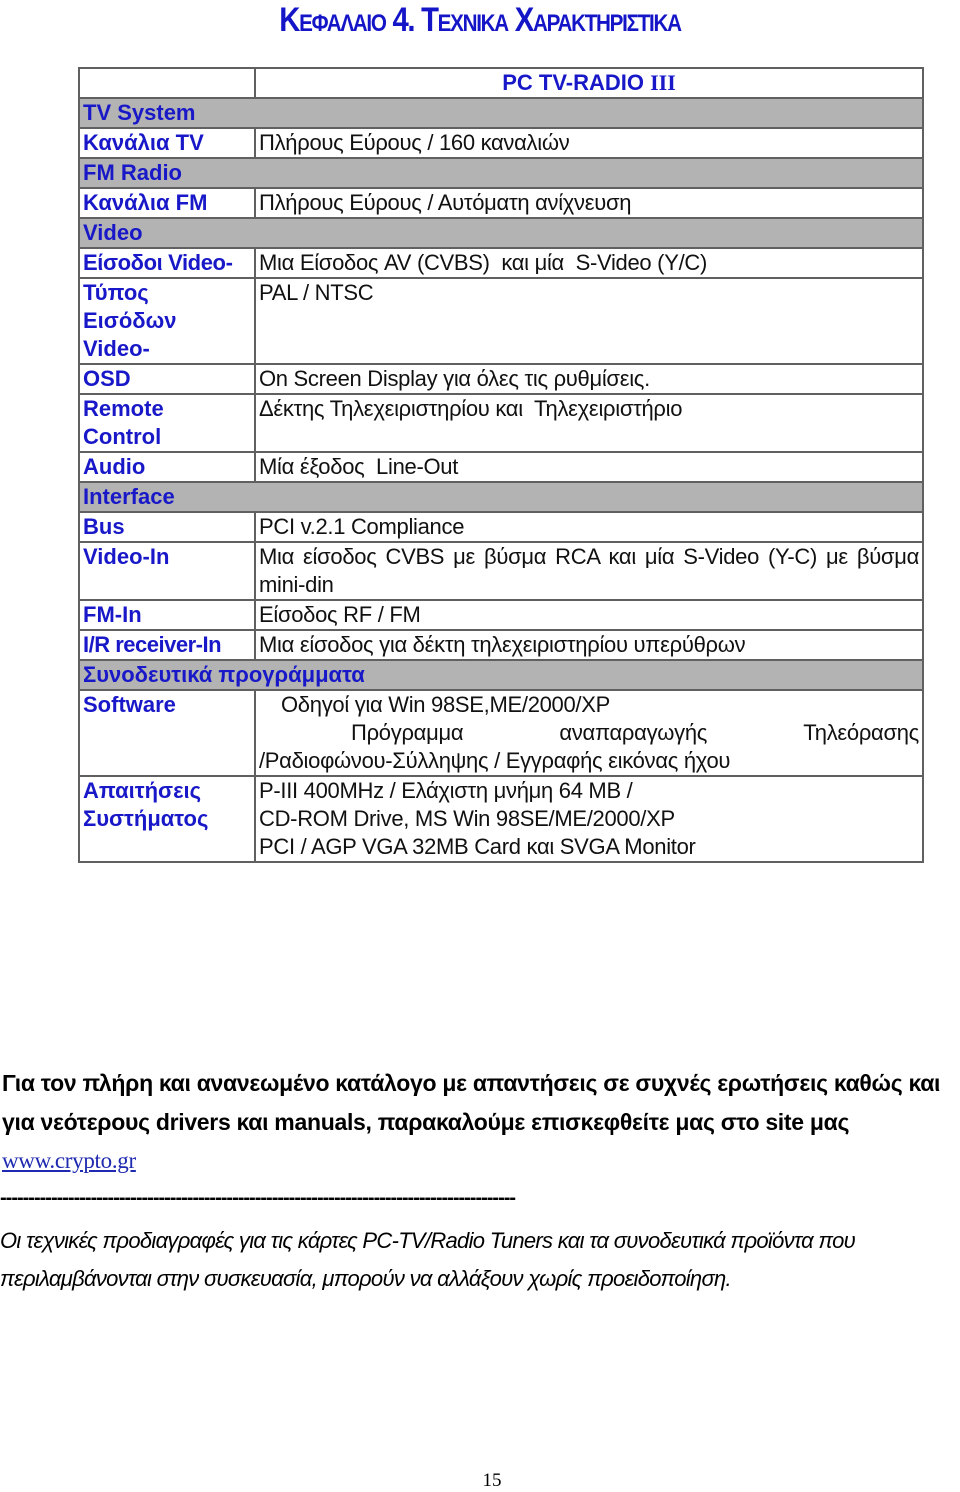 The image size is (960, 1492). I want to click on row-label-line: Συστήματος, so click(146, 818).